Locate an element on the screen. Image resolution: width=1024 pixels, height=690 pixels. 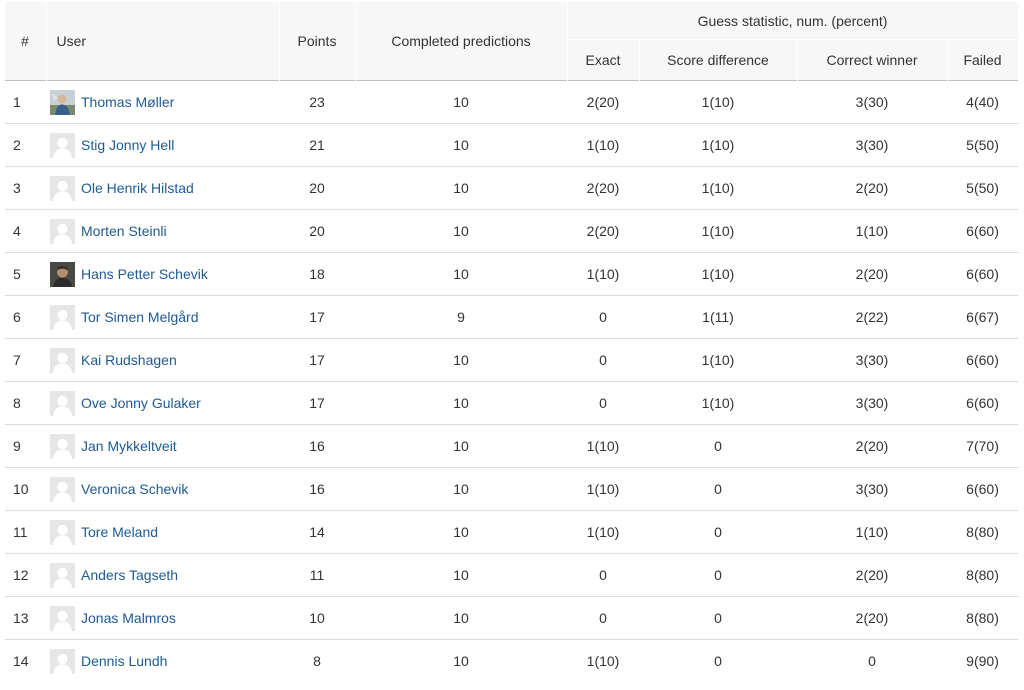
rank-cell: 5 is located at coordinates (25, 274).